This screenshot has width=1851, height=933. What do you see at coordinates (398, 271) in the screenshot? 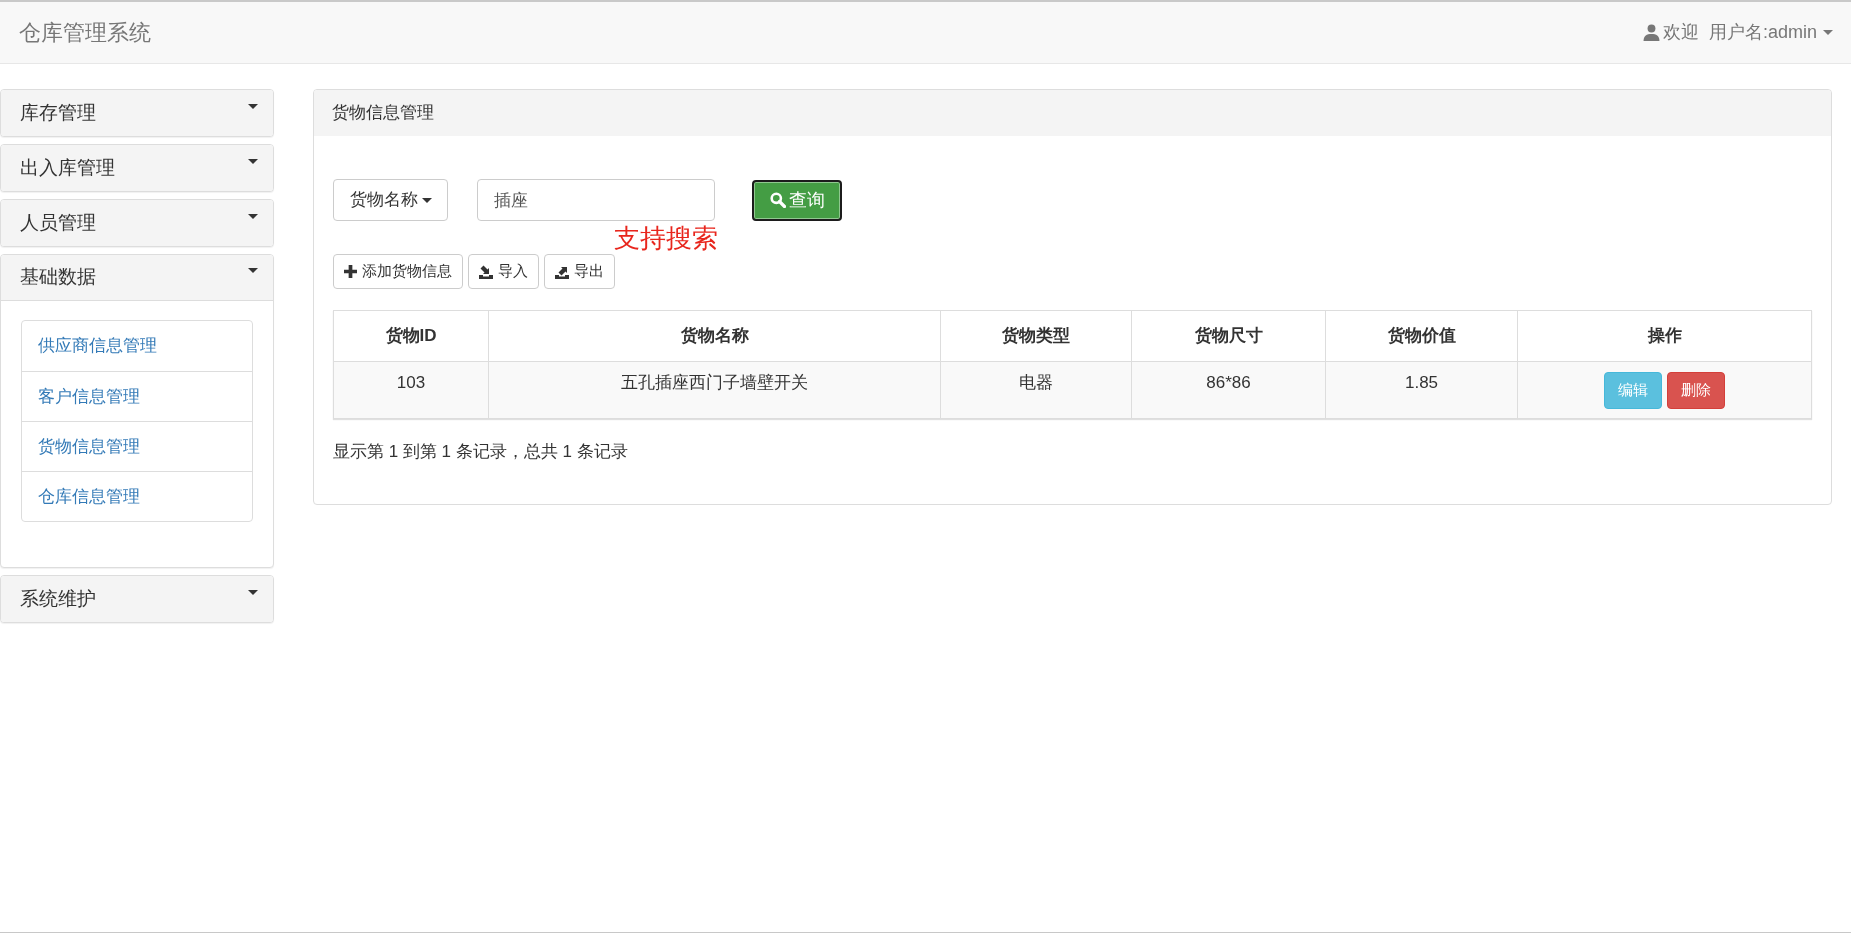
I see `add-button: 添加货物信息` at bounding box center [398, 271].